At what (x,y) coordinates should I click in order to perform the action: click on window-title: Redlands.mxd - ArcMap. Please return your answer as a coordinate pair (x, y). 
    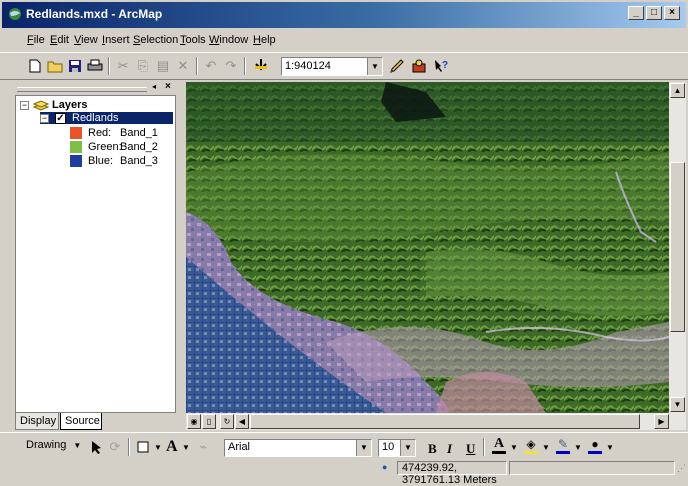
    Looking at the image, I should click on (94, 14).